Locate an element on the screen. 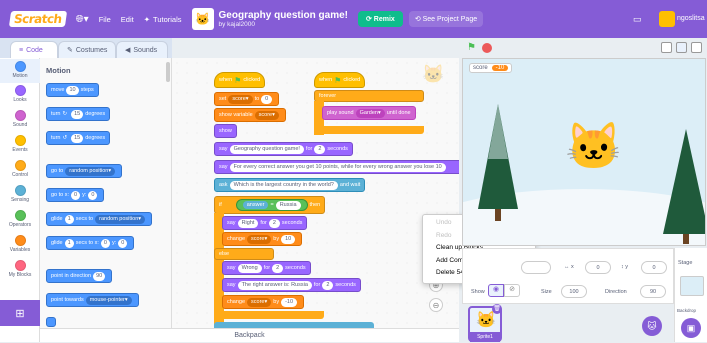  fullscreen-icon is located at coordinates (696, 47).